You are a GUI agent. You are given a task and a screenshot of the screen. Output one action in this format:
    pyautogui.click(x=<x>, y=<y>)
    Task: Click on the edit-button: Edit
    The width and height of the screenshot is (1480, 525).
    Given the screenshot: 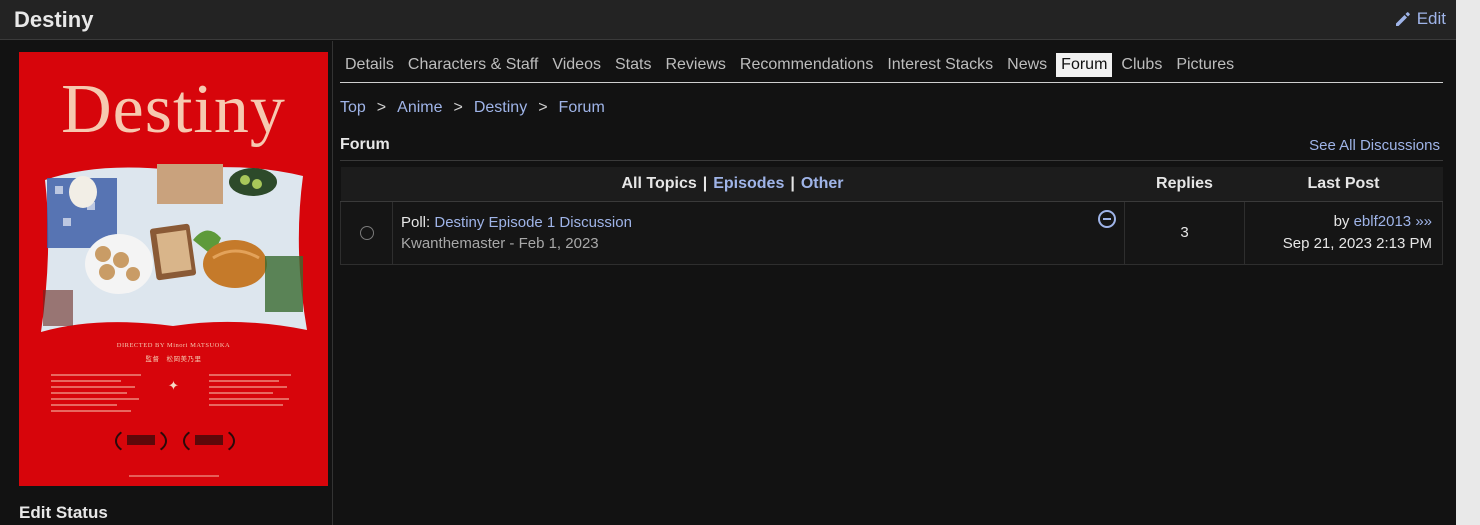 What is the action you would take?
    pyautogui.click(x=1420, y=19)
    